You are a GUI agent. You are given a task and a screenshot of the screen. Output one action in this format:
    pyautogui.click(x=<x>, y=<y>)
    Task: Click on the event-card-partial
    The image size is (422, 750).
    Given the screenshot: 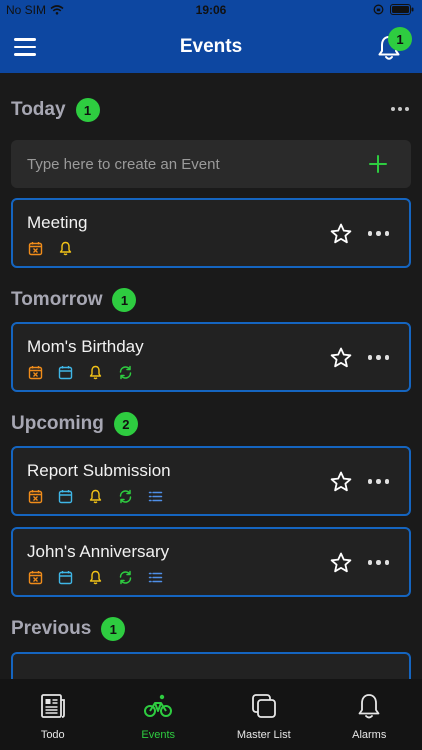 What is the action you would take?
    pyautogui.click(x=211, y=667)
    